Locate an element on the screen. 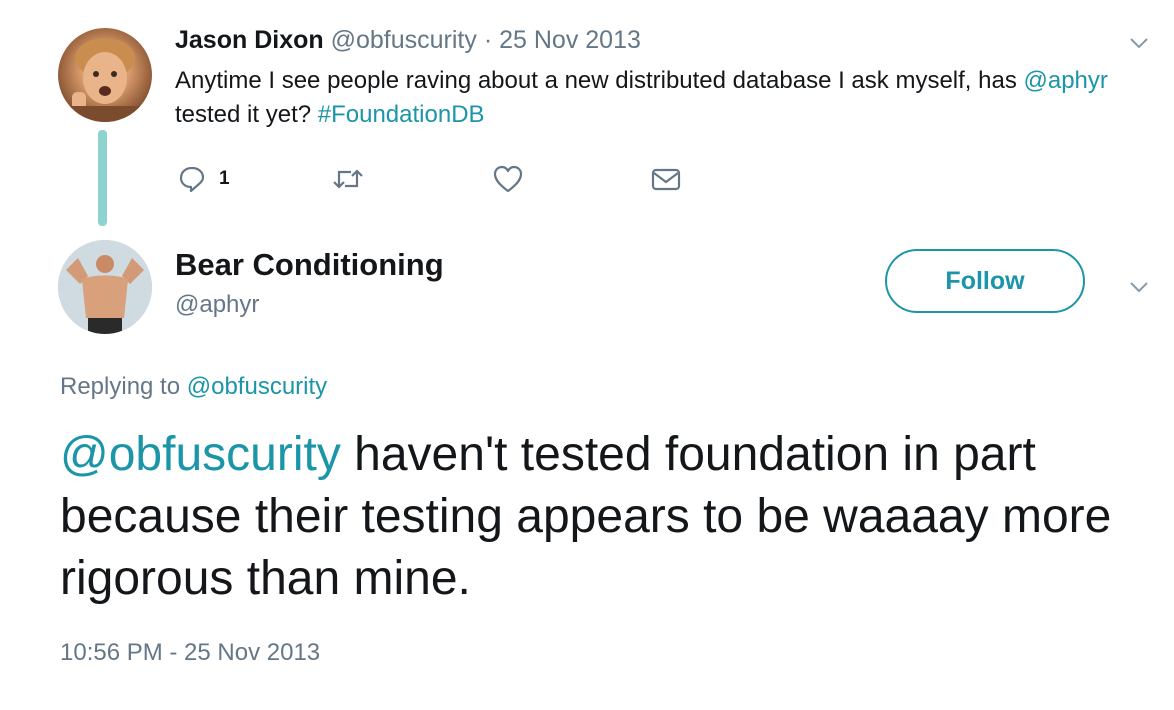  replying-to-label: Replying to is located at coordinates (123, 386).